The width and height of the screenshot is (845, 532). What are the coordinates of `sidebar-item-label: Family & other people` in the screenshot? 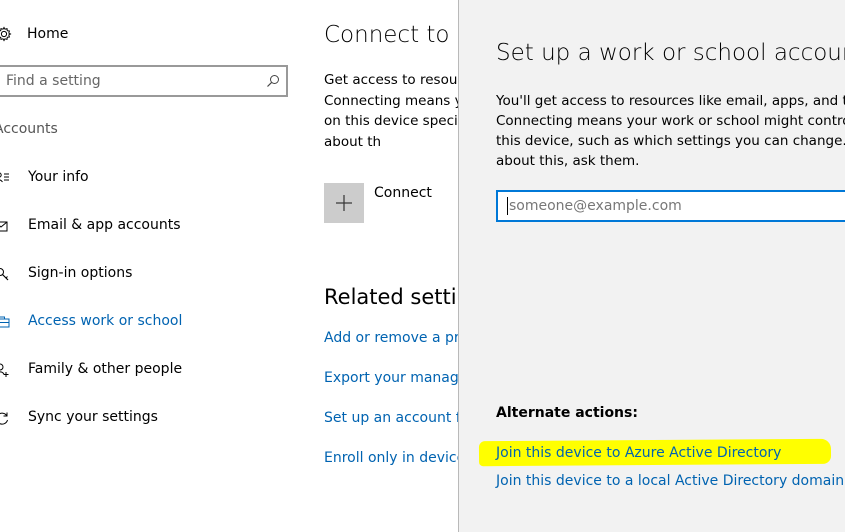 It's located at (105, 369).